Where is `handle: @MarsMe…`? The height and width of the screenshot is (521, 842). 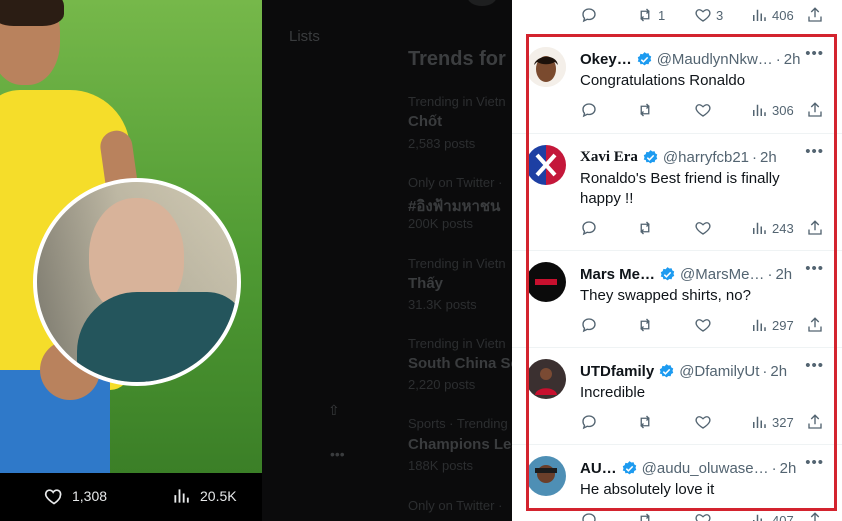
handle: @MarsMe… is located at coordinates (722, 274).